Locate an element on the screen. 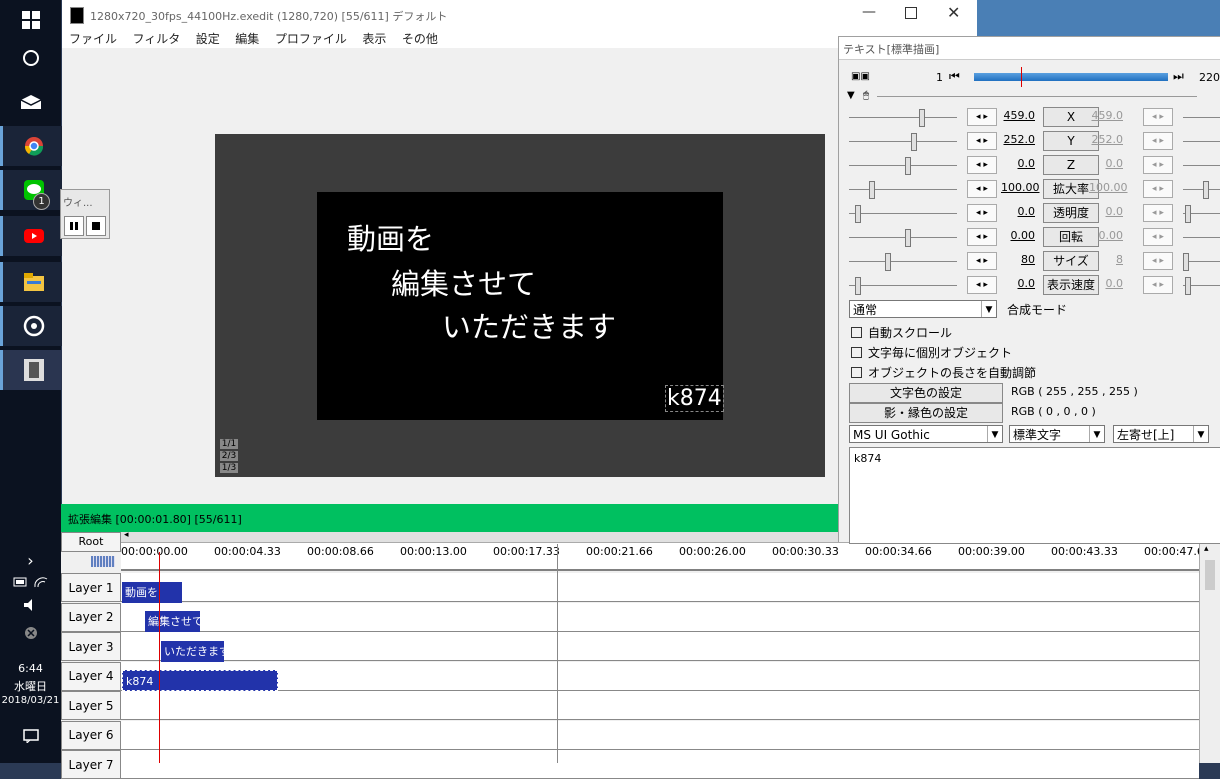 Image resolution: width=1220 pixels, height=779 pixels. maximize-icon is located at coordinates (911, 13).